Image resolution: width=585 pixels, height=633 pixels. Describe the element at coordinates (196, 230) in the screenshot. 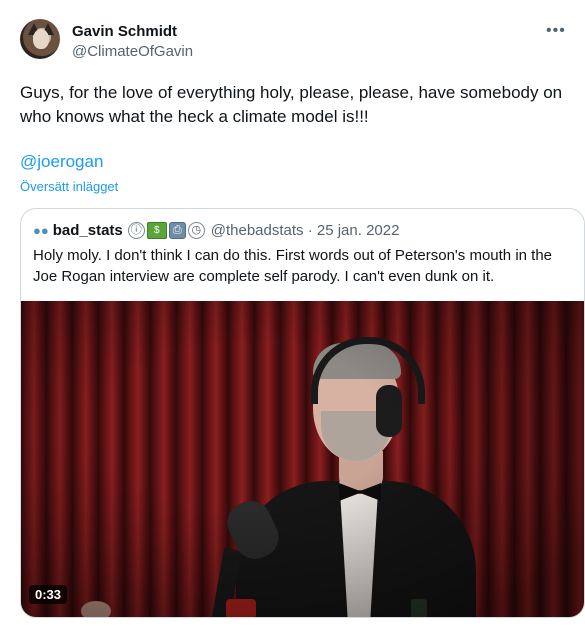

I see `clock-icon: ◷` at that location.